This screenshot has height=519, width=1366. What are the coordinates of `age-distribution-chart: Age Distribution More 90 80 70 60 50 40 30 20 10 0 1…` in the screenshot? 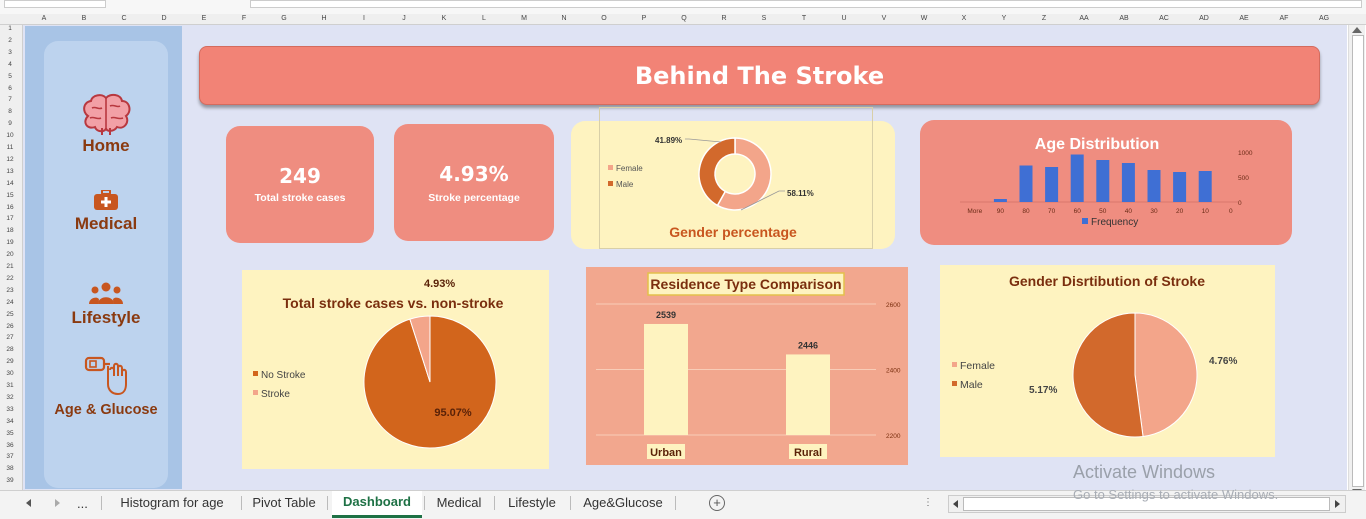 It's located at (1106, 182).